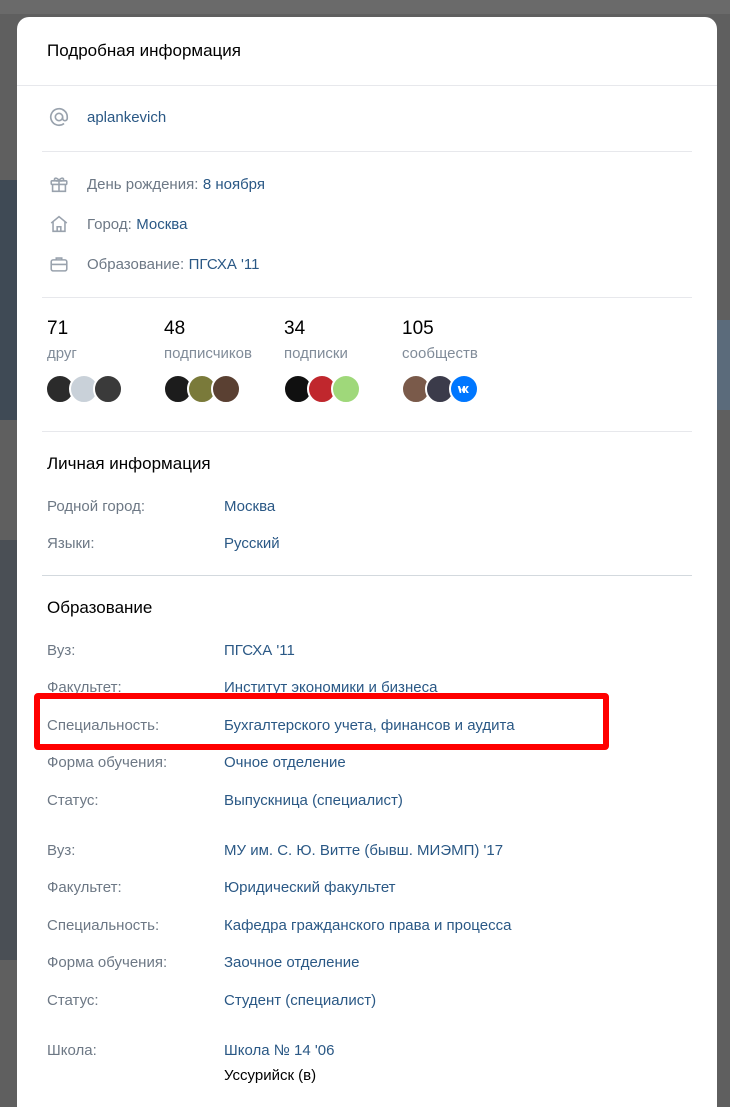 This screenshot has height=1107, width=730. What do you see at coordinates (126, 117) in the screenshot?
I see `username-link: aplankevich` at bounding box center [126, 117].